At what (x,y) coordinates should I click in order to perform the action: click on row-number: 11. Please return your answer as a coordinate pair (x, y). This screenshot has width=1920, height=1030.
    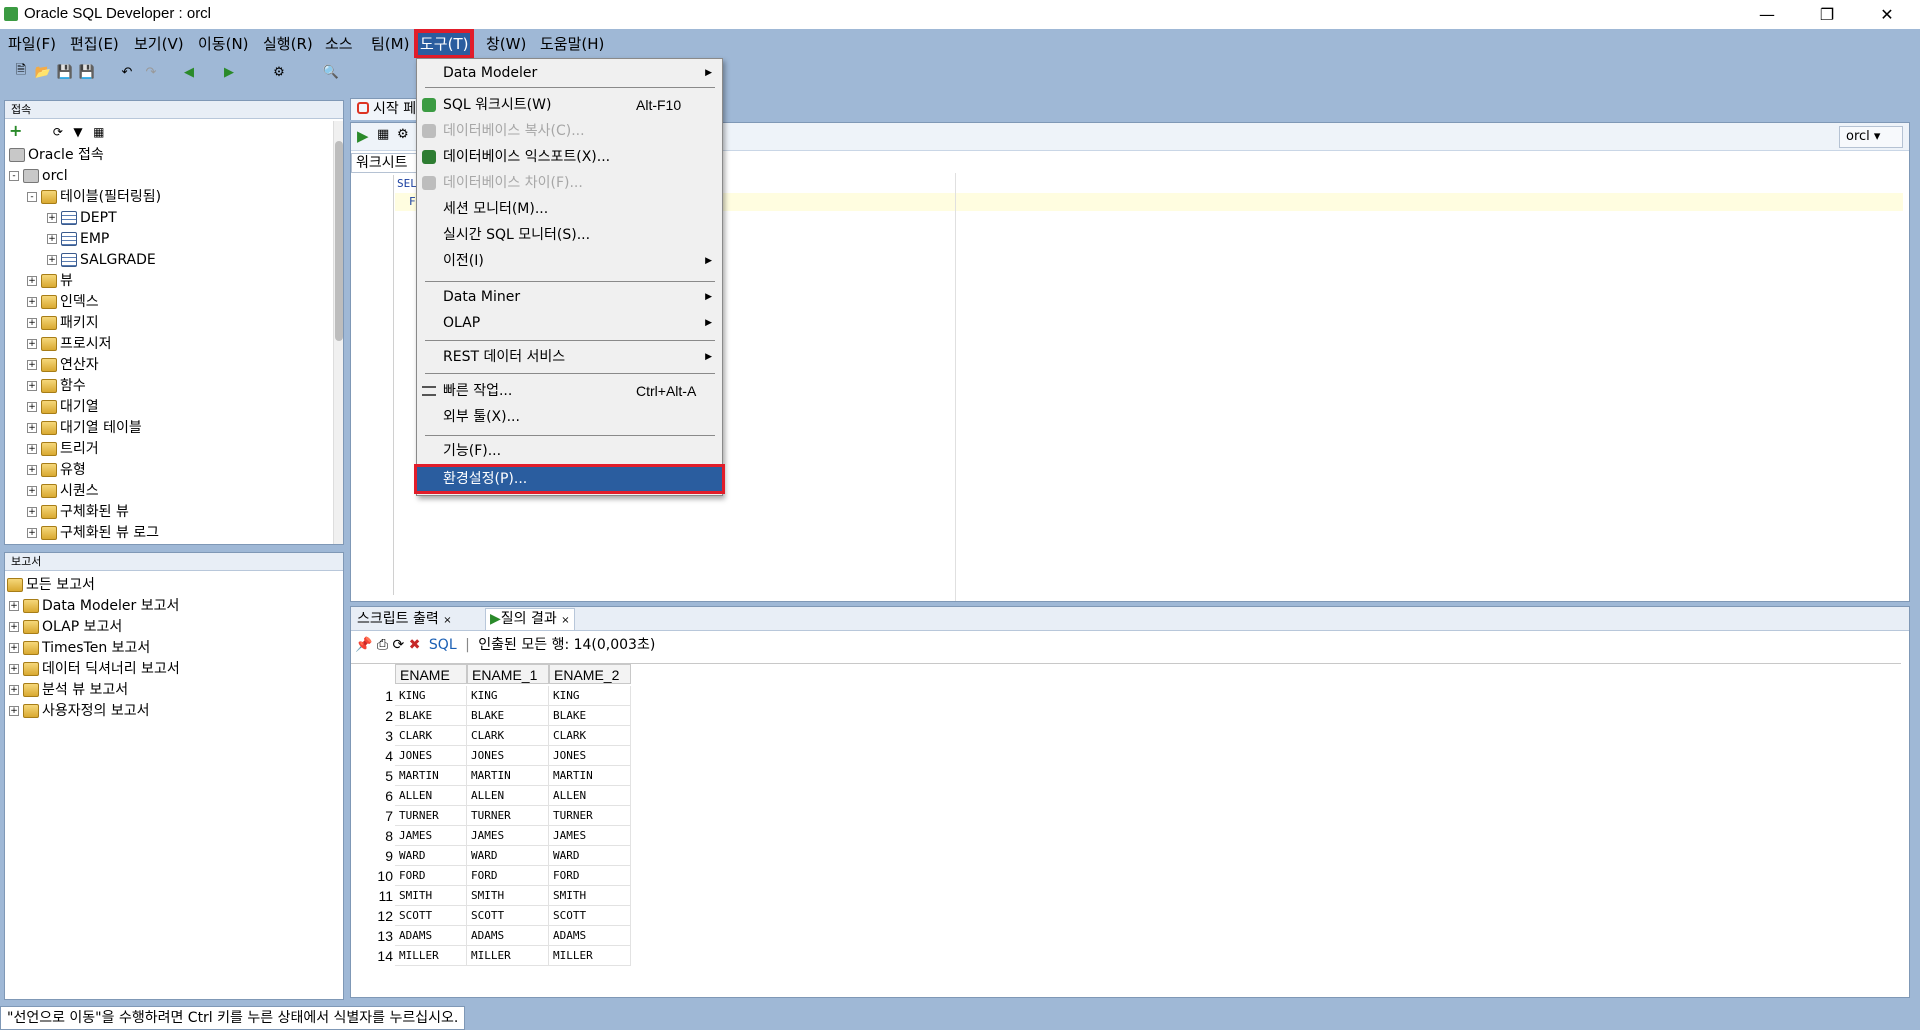
    Looking at the image, I should click on (372, 896).